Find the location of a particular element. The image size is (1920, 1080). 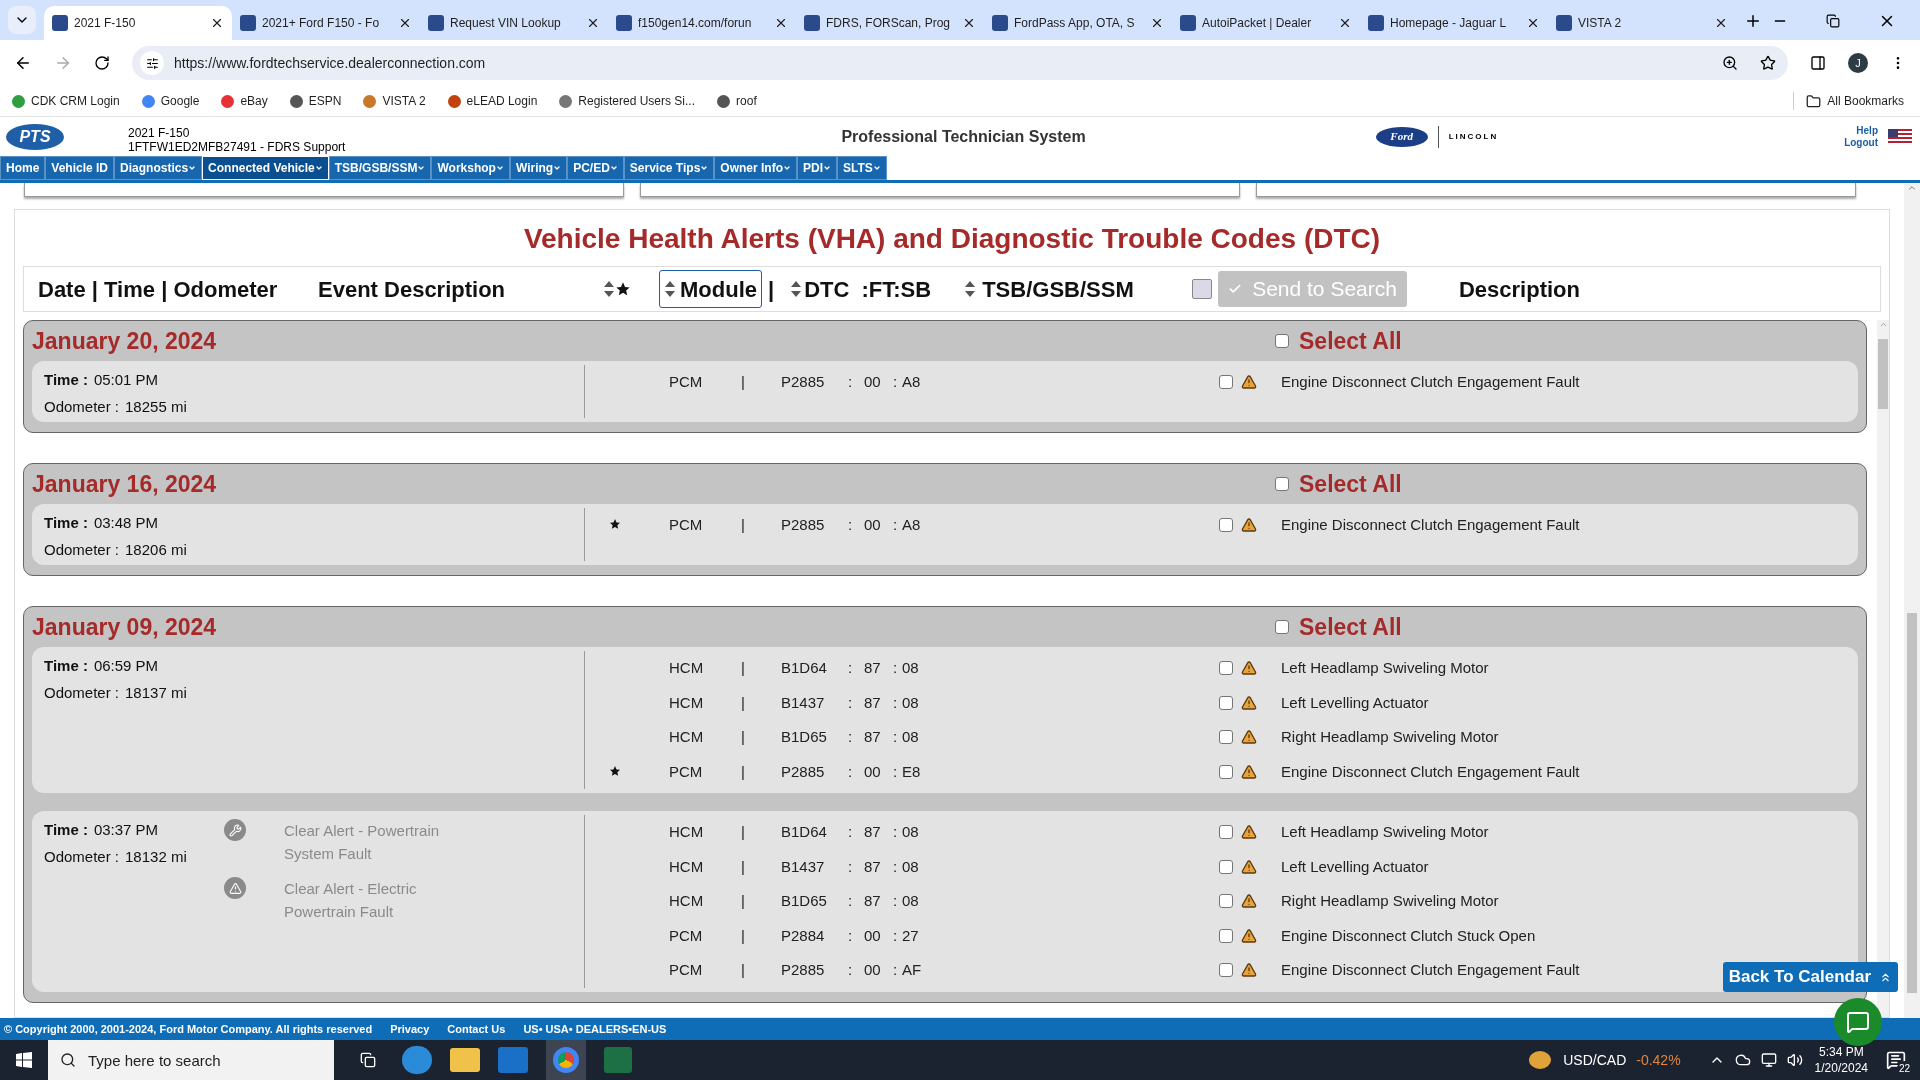

nav-tab: SLTS is located at coordinates (862, 168).